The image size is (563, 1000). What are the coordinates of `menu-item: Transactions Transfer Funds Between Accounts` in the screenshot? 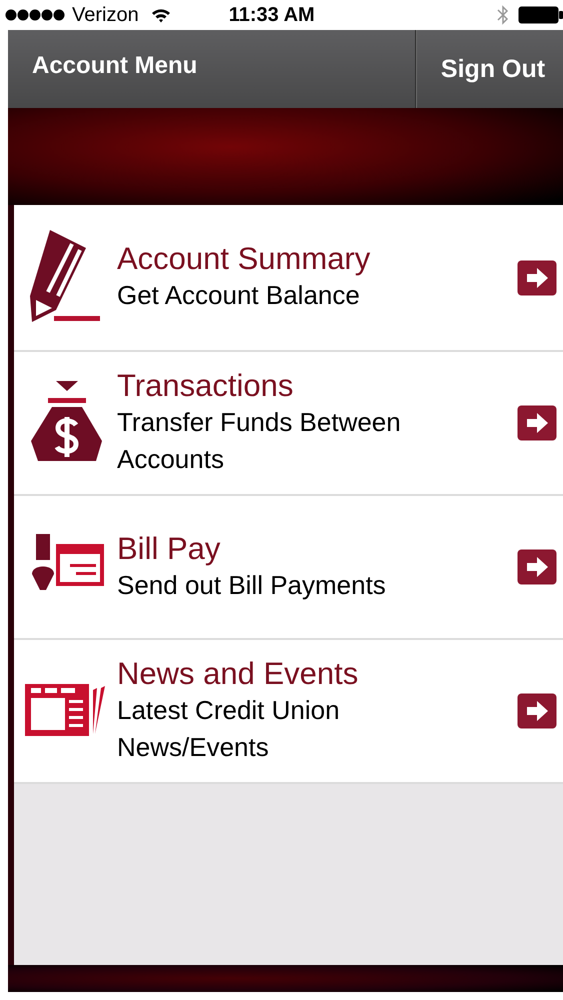 It's located at (288, 424).